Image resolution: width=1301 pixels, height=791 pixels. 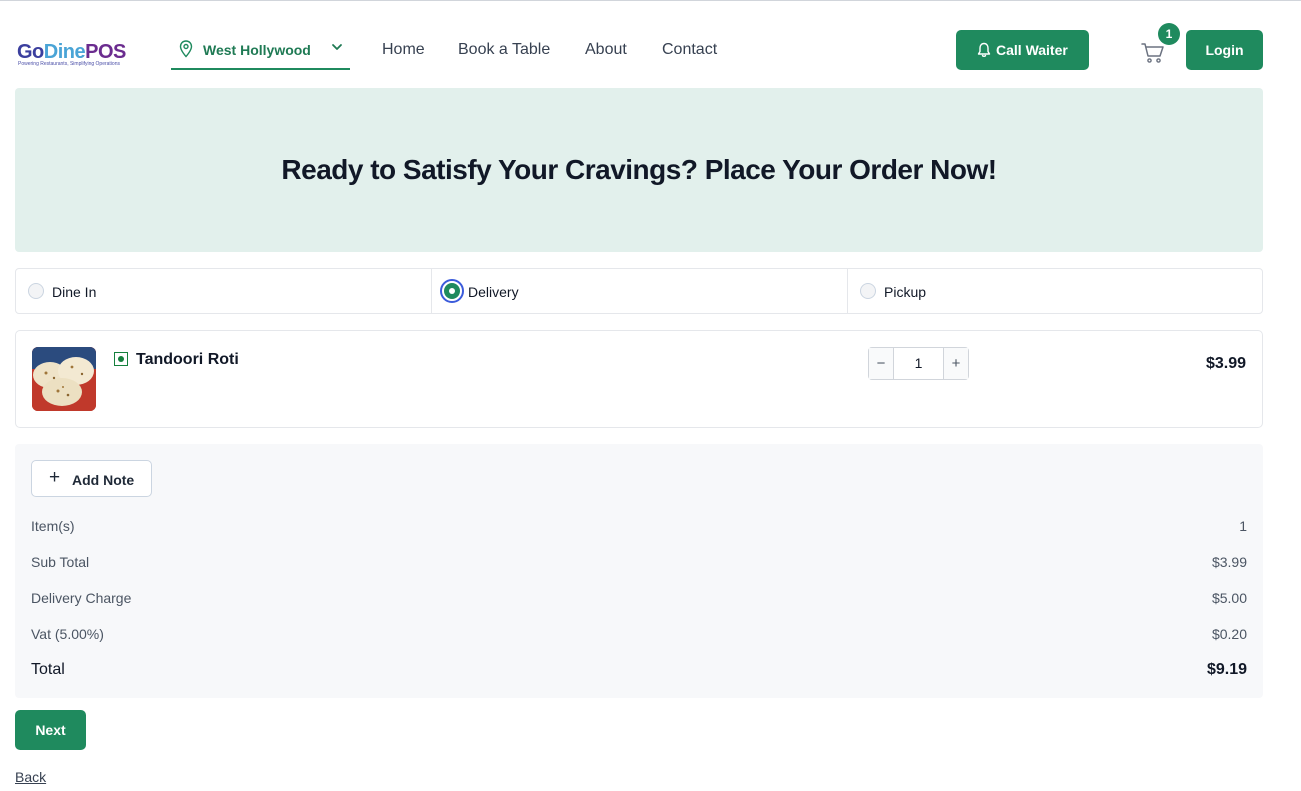 What do you see at coordinates (1055, 291) in the screenshot?
I see `order-type-pickup: Pickup` at bounding box center [1055, 291].